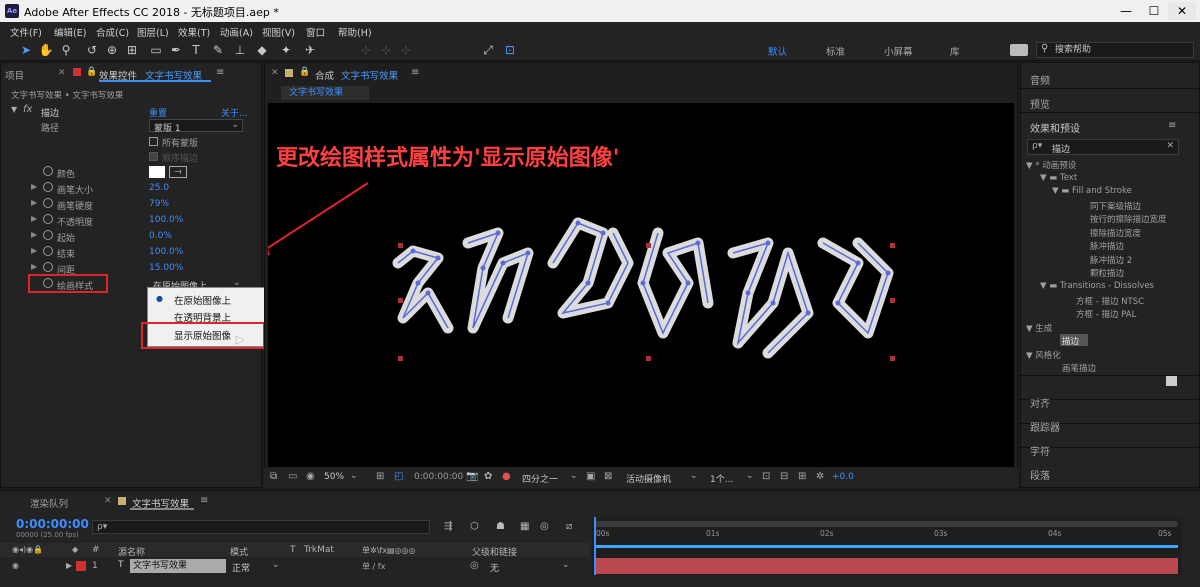 Image resolution: width=1200 pixels, height=587 pixels. Describe the element at coordinates (1019, 50) in the screenshot. I see `workspace-menu-icon` at that location.